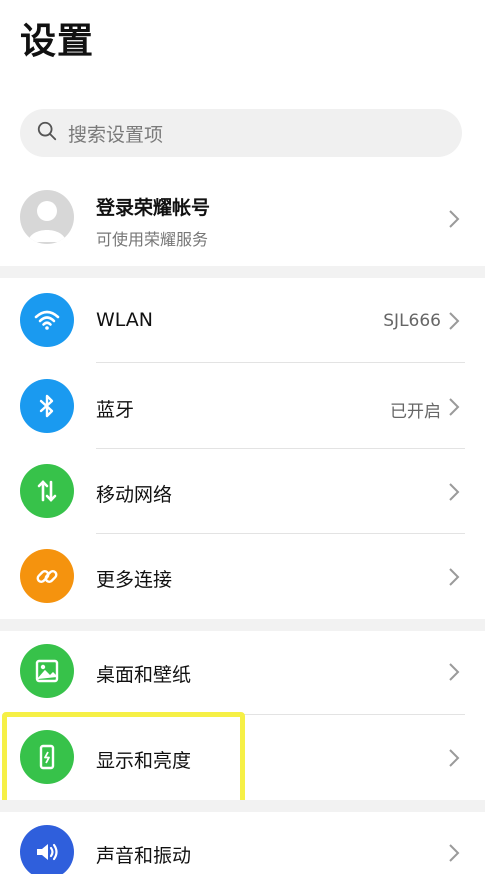 The height and width of the screenshot is (874, 485). What do you see at coordinates (412, 321) in the screenshot?
I see `item-value: SJL666` at bounding box center [412, 321].